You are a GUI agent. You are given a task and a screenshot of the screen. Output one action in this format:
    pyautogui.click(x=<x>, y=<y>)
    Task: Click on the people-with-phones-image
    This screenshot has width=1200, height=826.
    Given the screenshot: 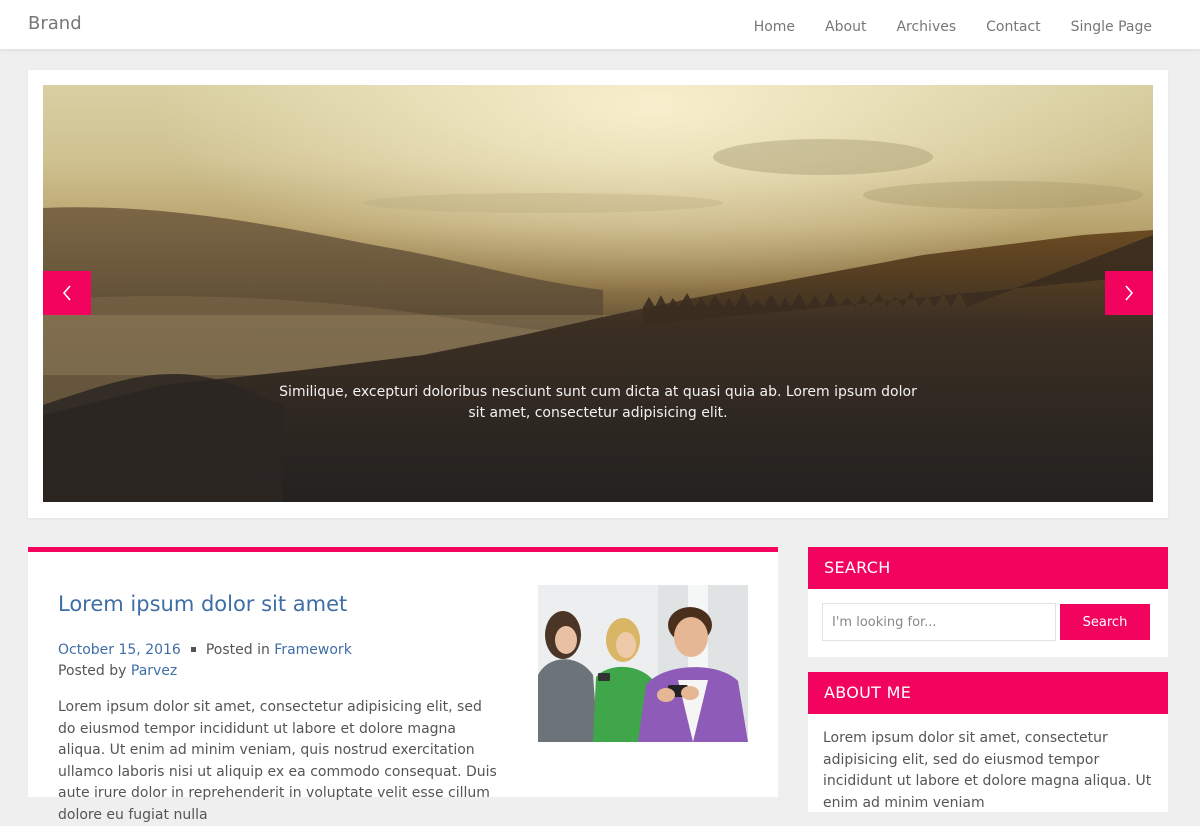 What is the action you would take?
    pyautogui.click(x=643, y=663)
    